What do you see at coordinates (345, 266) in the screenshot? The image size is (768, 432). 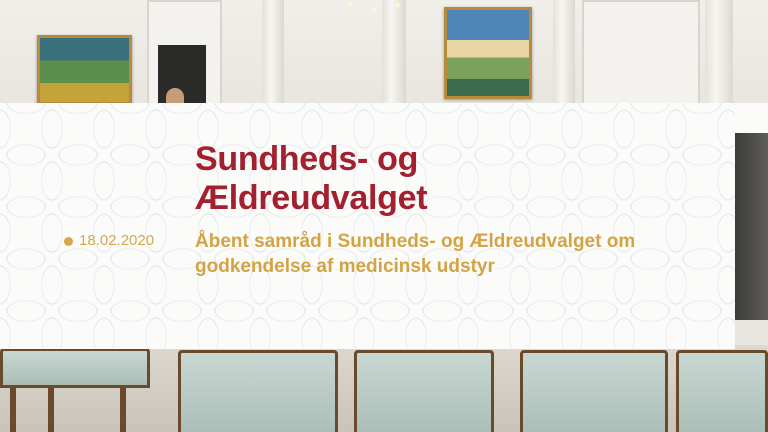 I see `meeting-subtitle-line-2: godkendelse af medicinsk udstyr` at bounding box center [345, 266].